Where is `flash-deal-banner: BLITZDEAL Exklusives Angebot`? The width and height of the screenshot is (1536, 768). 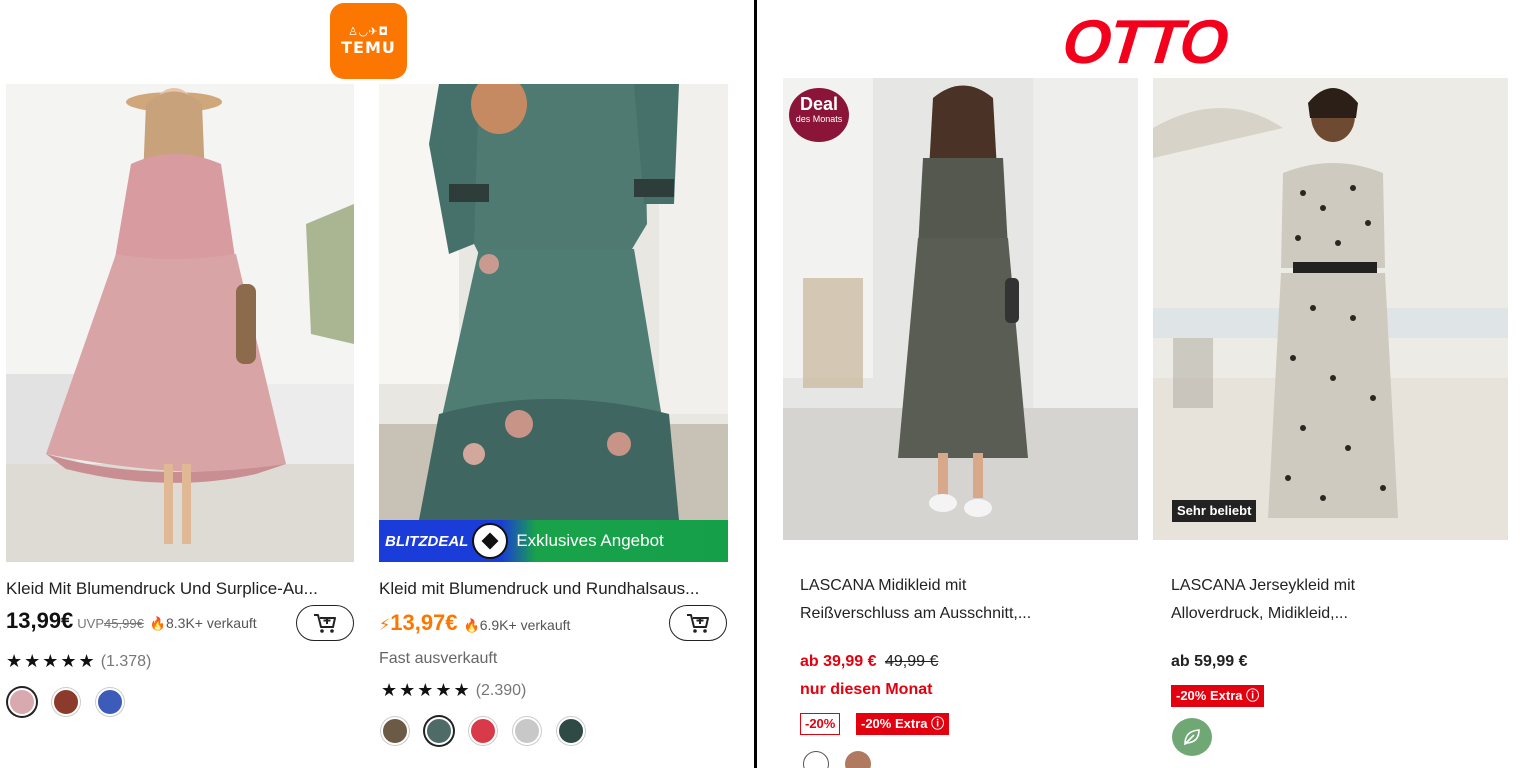 flash-deal-banner: BLITZDEAL Exklusives Angebot is located at coordinates (553, 541).